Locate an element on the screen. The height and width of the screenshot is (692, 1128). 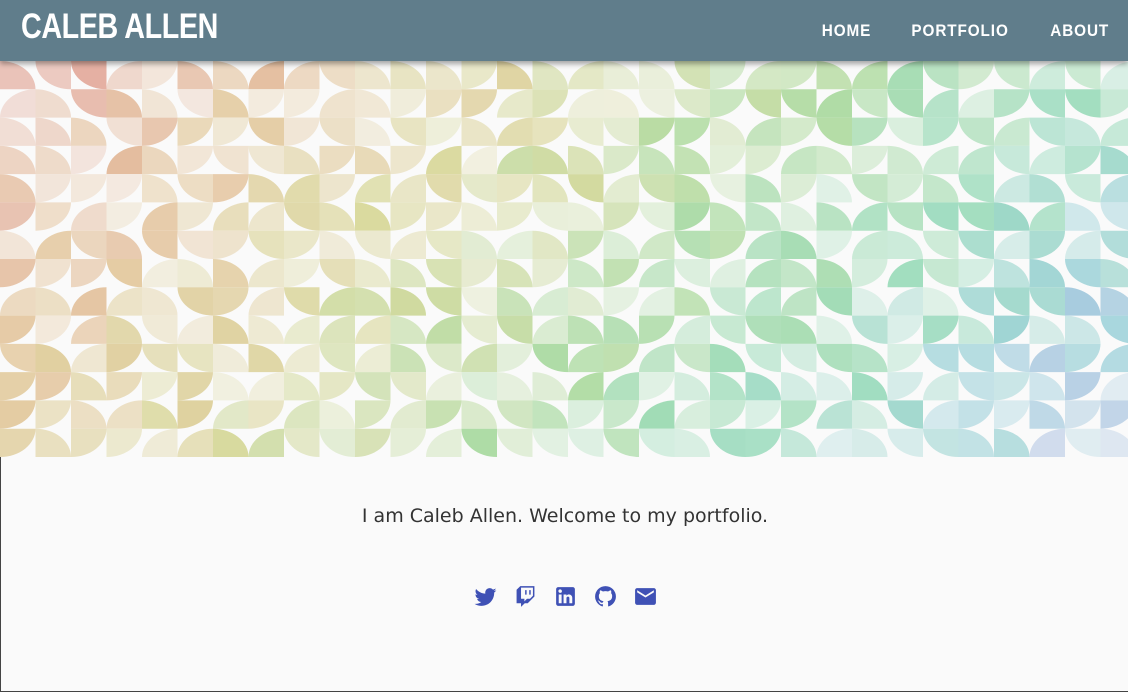
twitter-link is located at coordinates (485, 596).